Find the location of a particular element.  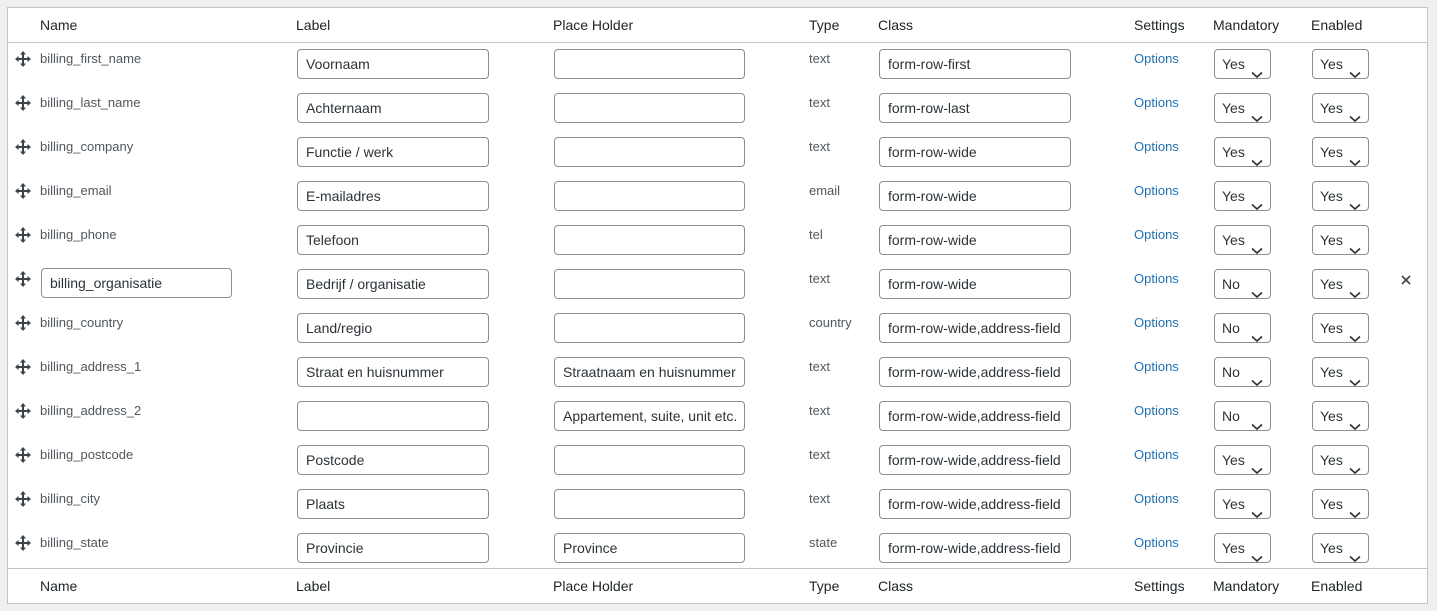

field-placeholder-input: Appartement, suite, unit etc. is located at coordinates (649, 416).